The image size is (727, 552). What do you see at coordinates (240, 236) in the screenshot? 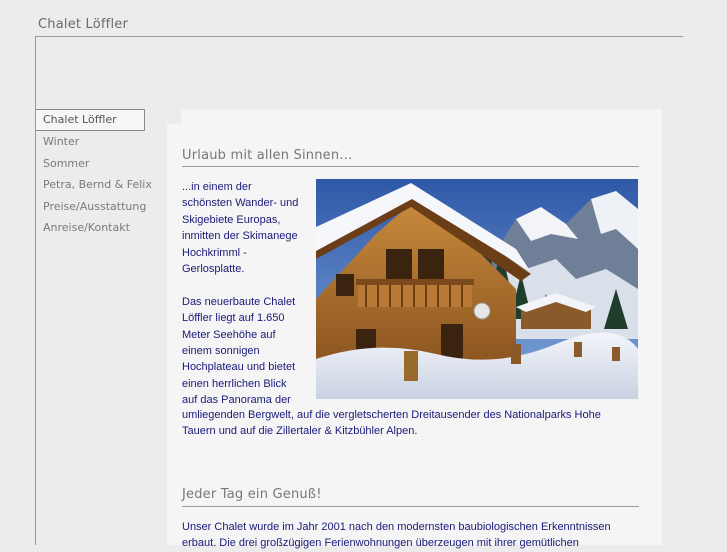
I see `text-line: inmitten der Skimanege` at bounding box center [240, 236].